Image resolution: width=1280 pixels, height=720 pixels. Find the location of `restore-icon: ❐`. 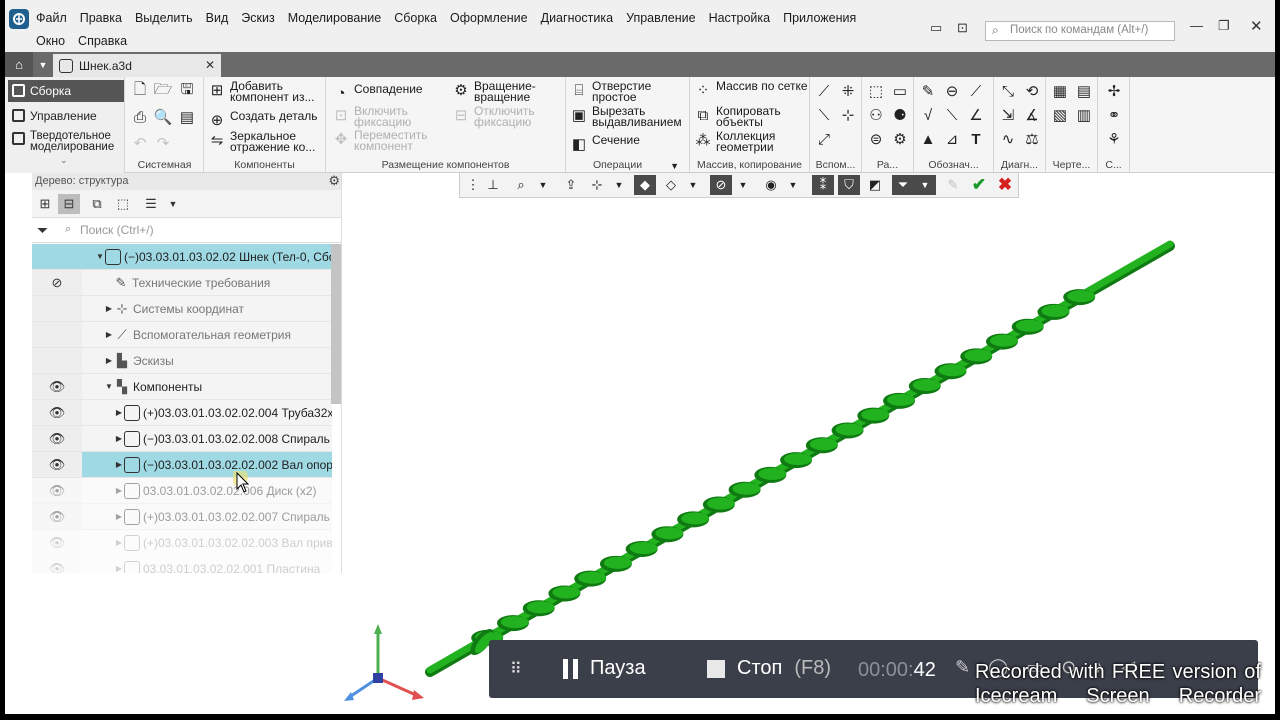

restore-icon: ❐ is located at coordinates (1224, 26).